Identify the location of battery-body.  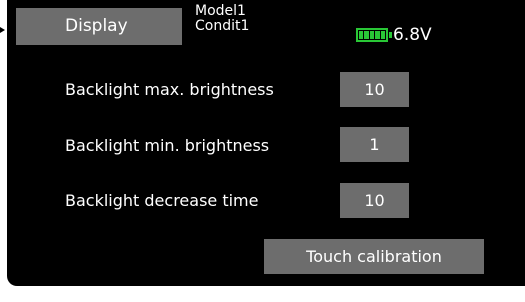
(372, 35).